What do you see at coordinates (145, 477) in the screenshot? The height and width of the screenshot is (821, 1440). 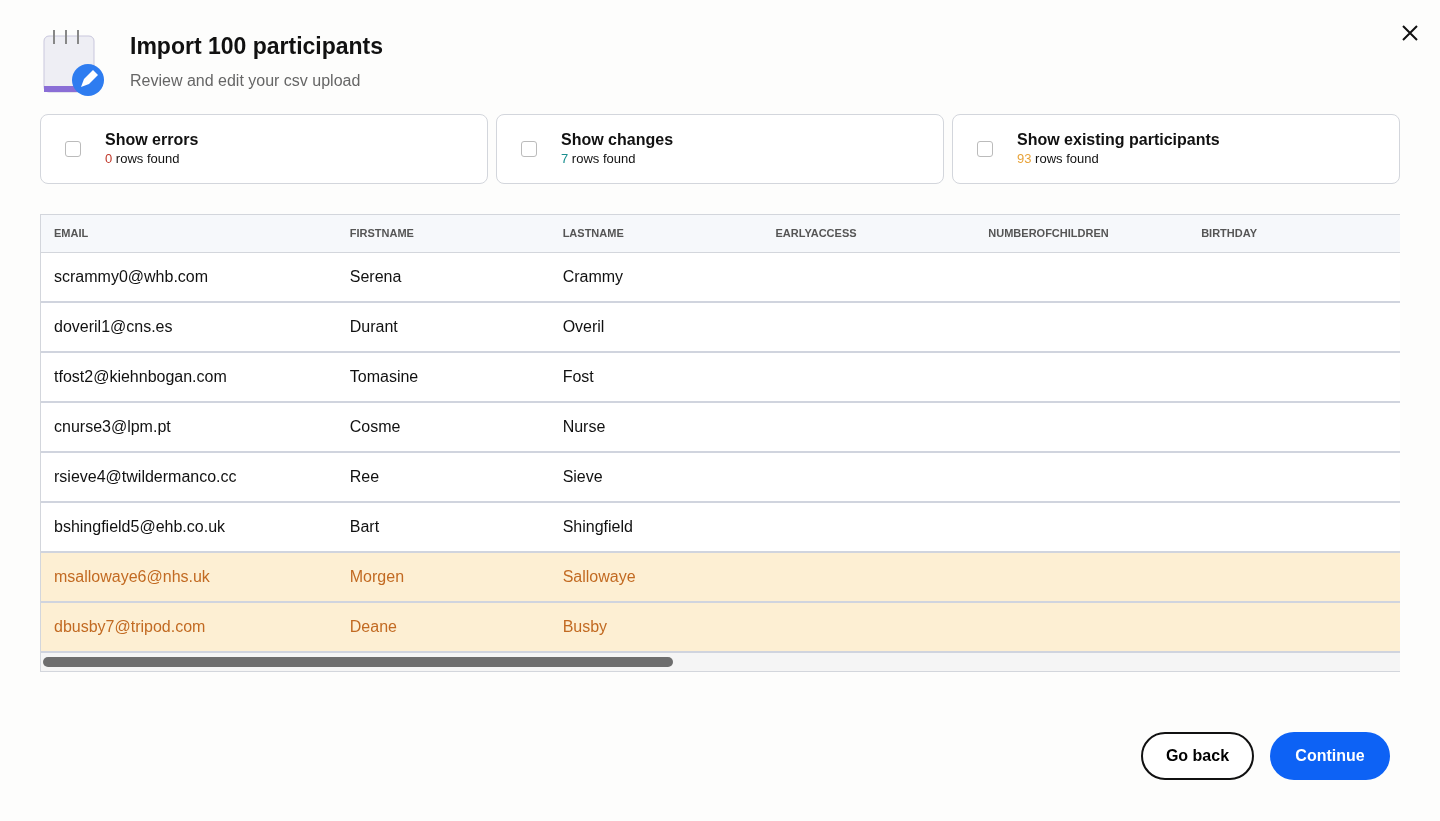 I see `table-cell-text: rsieve4@twildermanco.cc` at bounding box center [145, 477].